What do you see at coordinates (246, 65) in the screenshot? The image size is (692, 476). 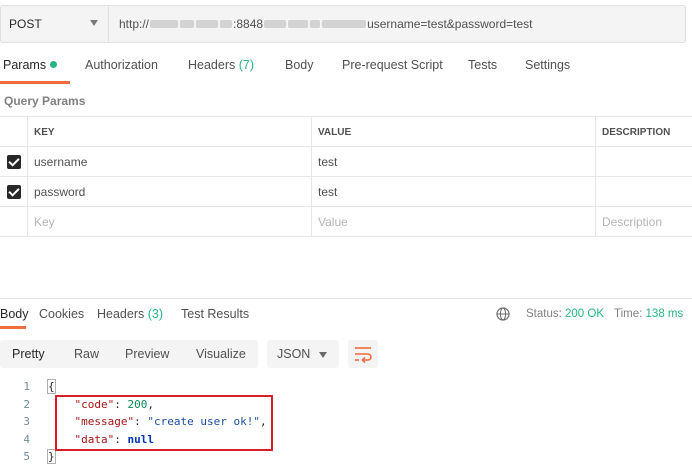 I see `headers-count-badge: (7)` at bounding box center [246, 65].